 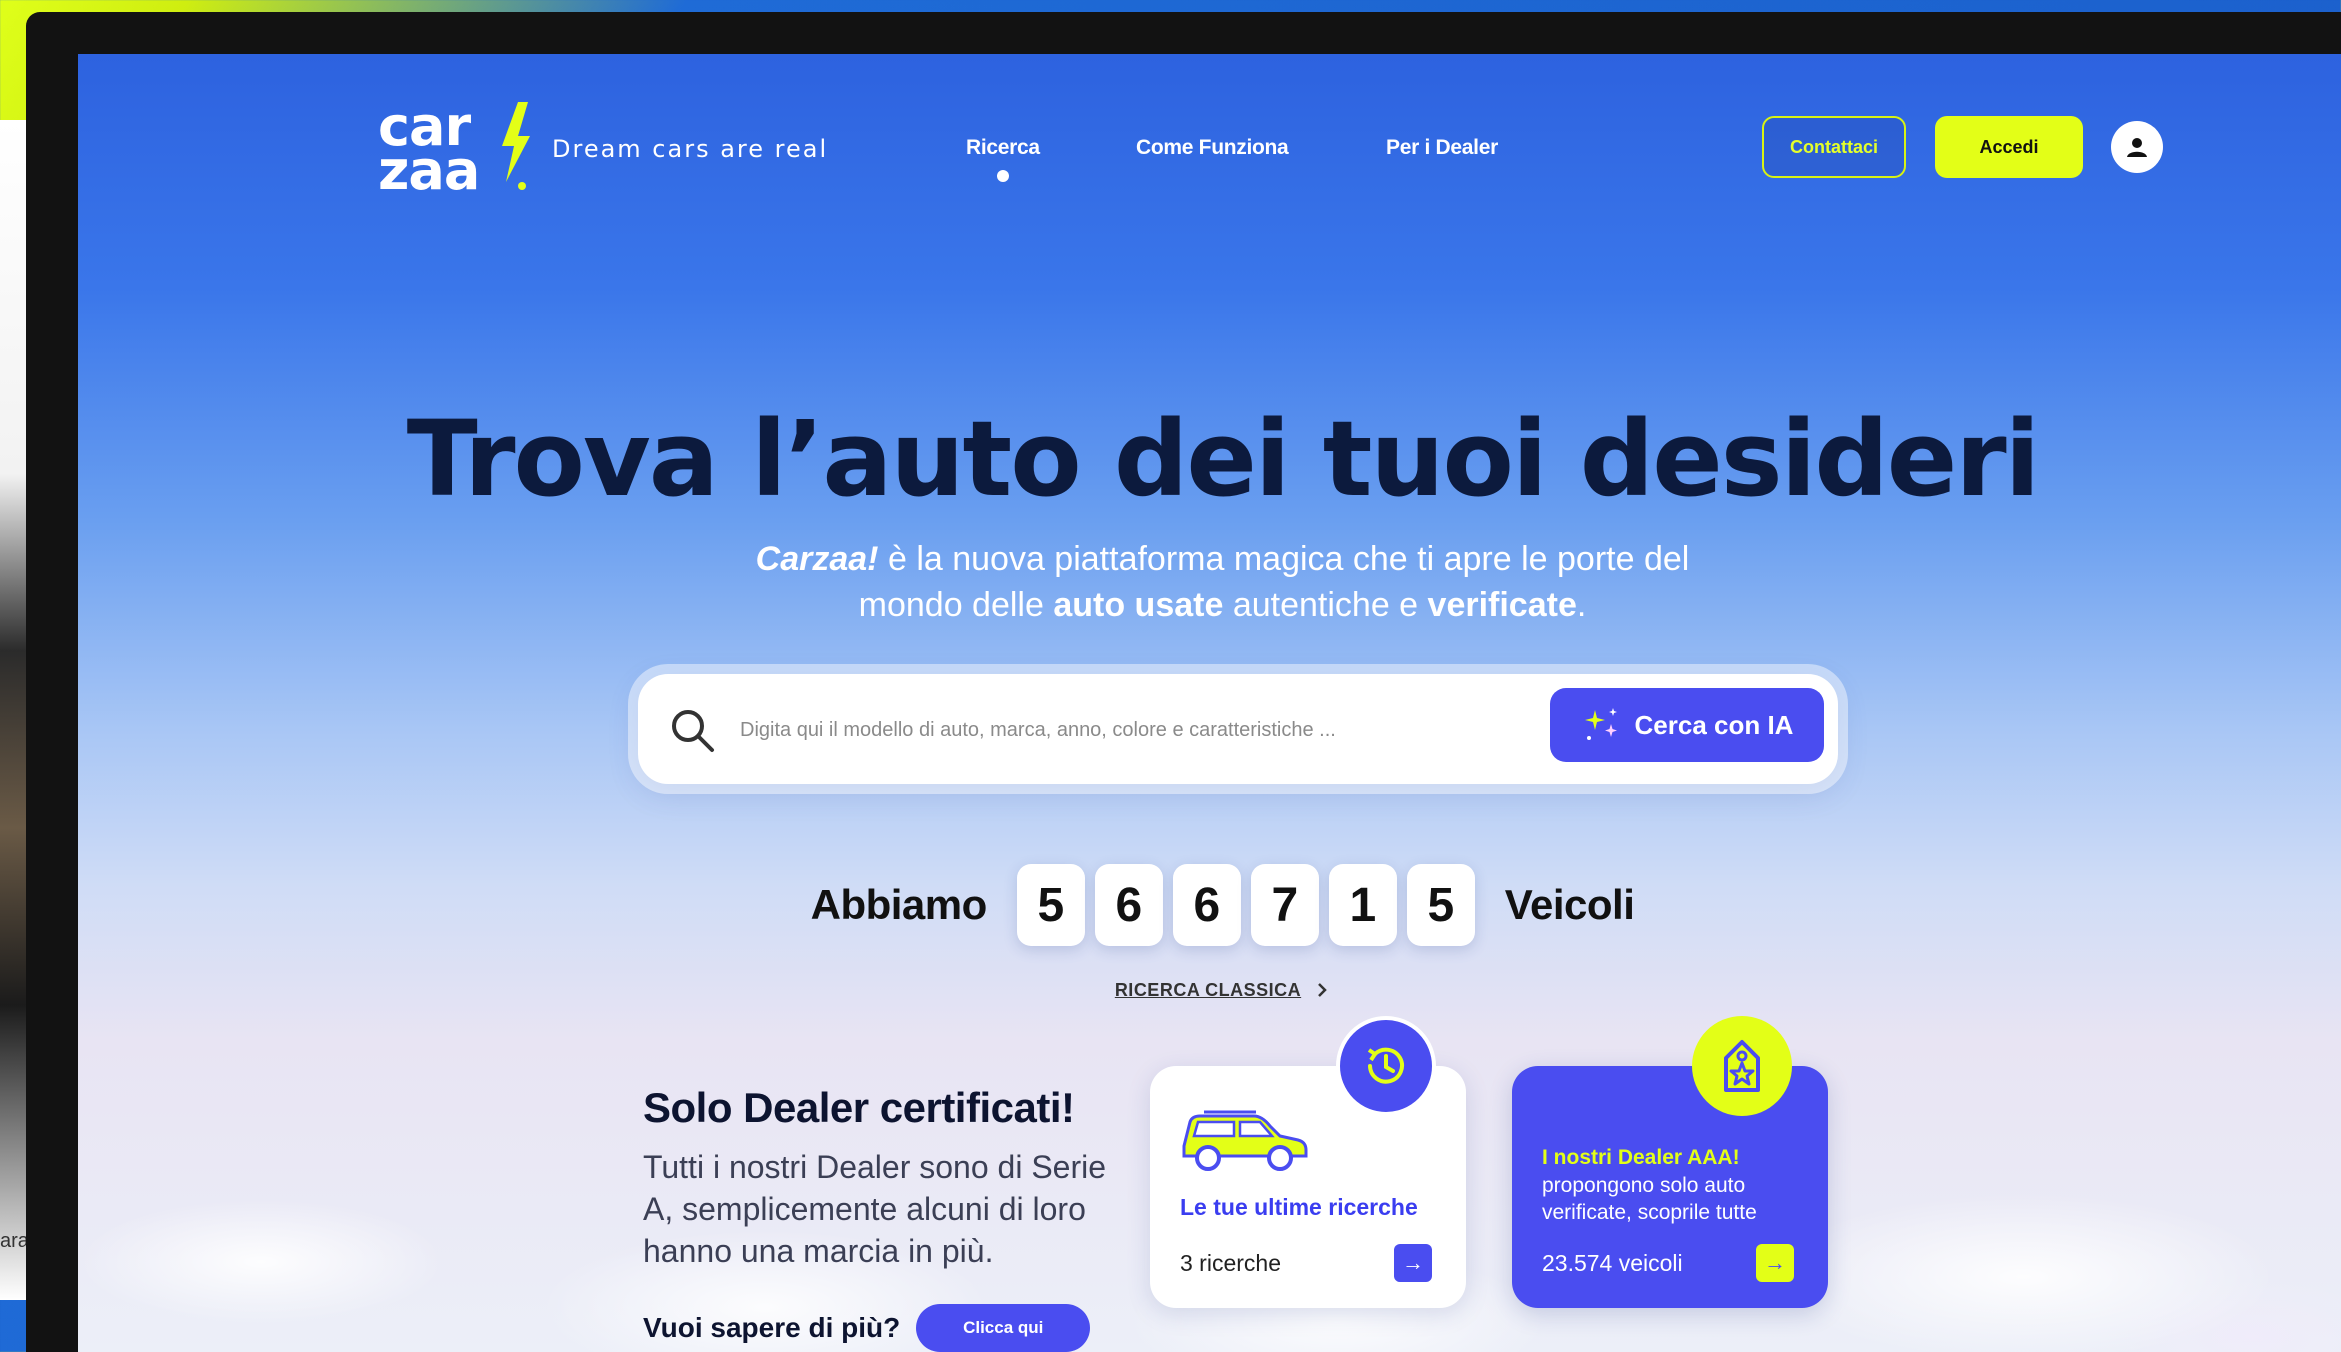 I want to click on sparkles-icon, so click(x=1600, y=724).